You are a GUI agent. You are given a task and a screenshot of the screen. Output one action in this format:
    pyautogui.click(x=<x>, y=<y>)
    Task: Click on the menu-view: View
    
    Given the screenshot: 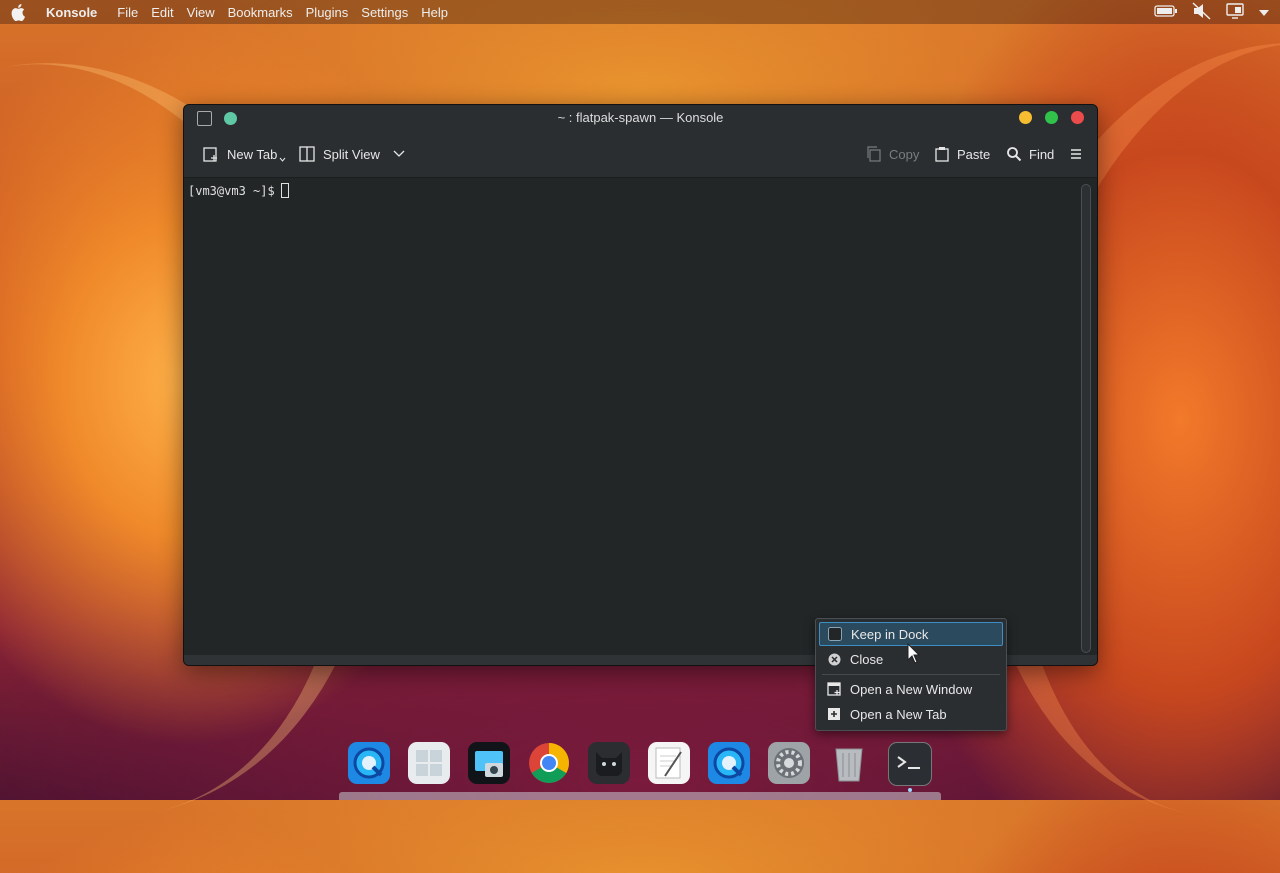 What is the action you would take?
    pyautogui.click(x=201, y=12)
    